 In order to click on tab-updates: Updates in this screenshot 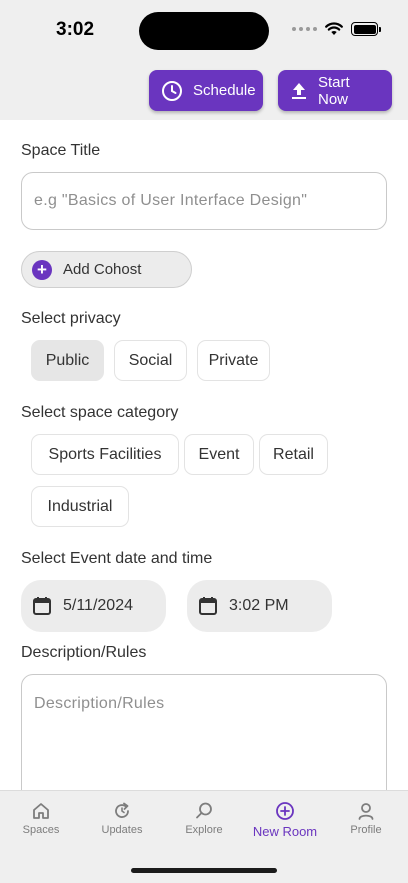, I will do `click(122, 818)`.